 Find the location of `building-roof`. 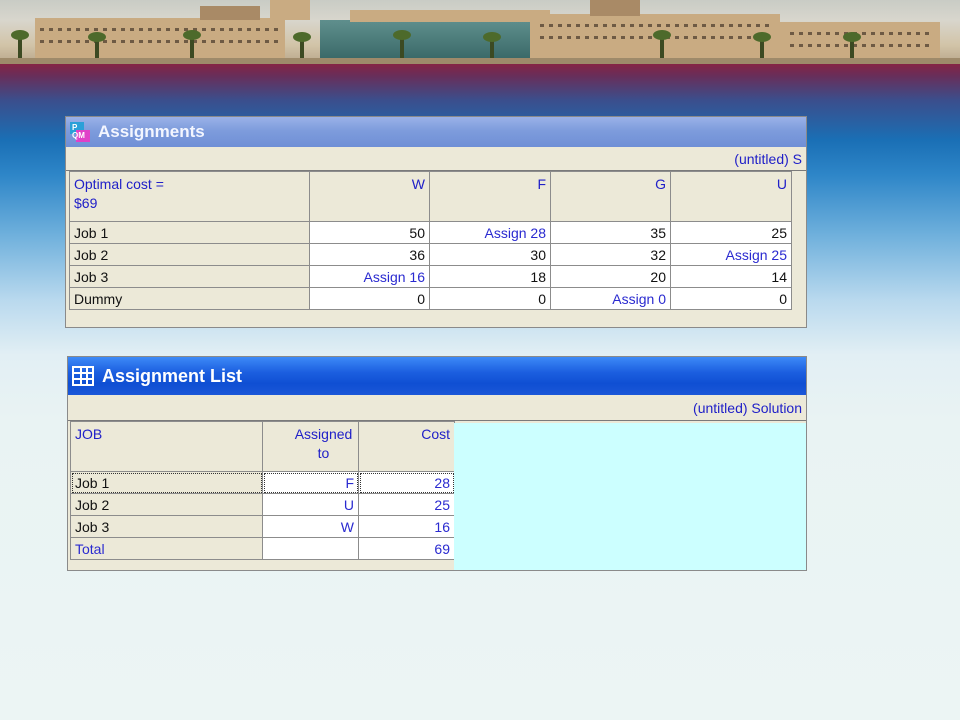

building-roof is located at coordinates (450, 16).